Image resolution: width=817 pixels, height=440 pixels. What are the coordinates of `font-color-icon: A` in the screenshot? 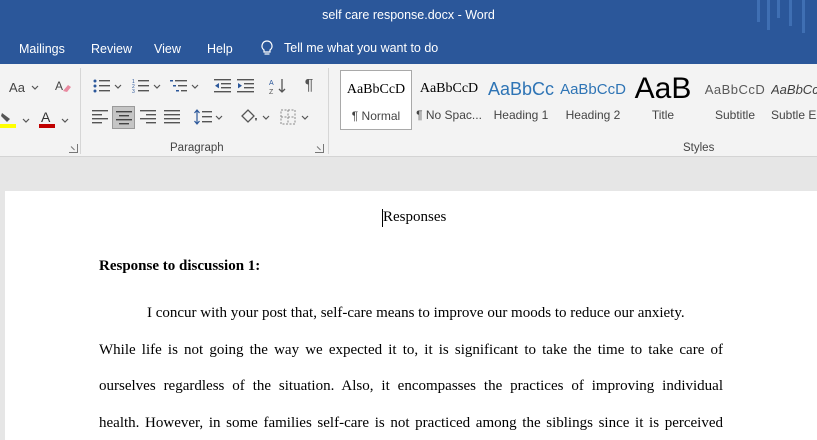 It's located at (47, 118).